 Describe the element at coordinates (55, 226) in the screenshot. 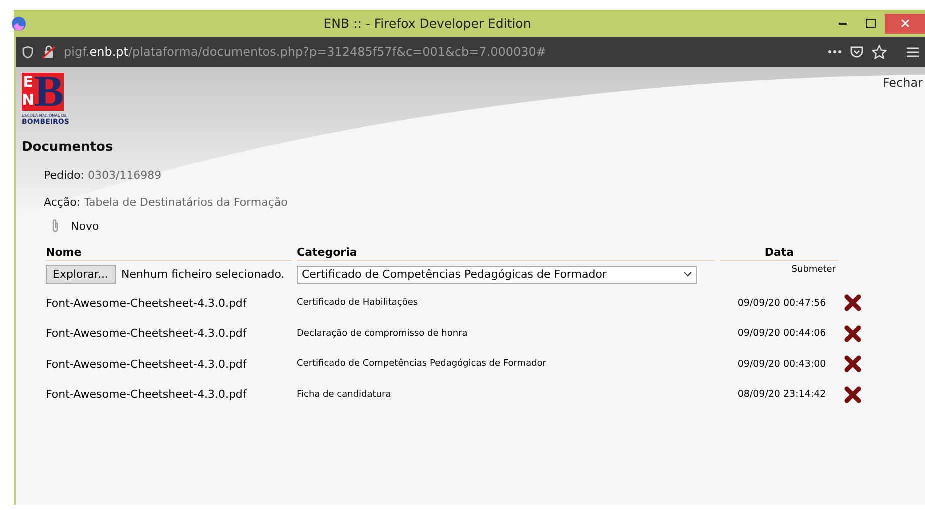

I see `paperclip-icon` at that location.